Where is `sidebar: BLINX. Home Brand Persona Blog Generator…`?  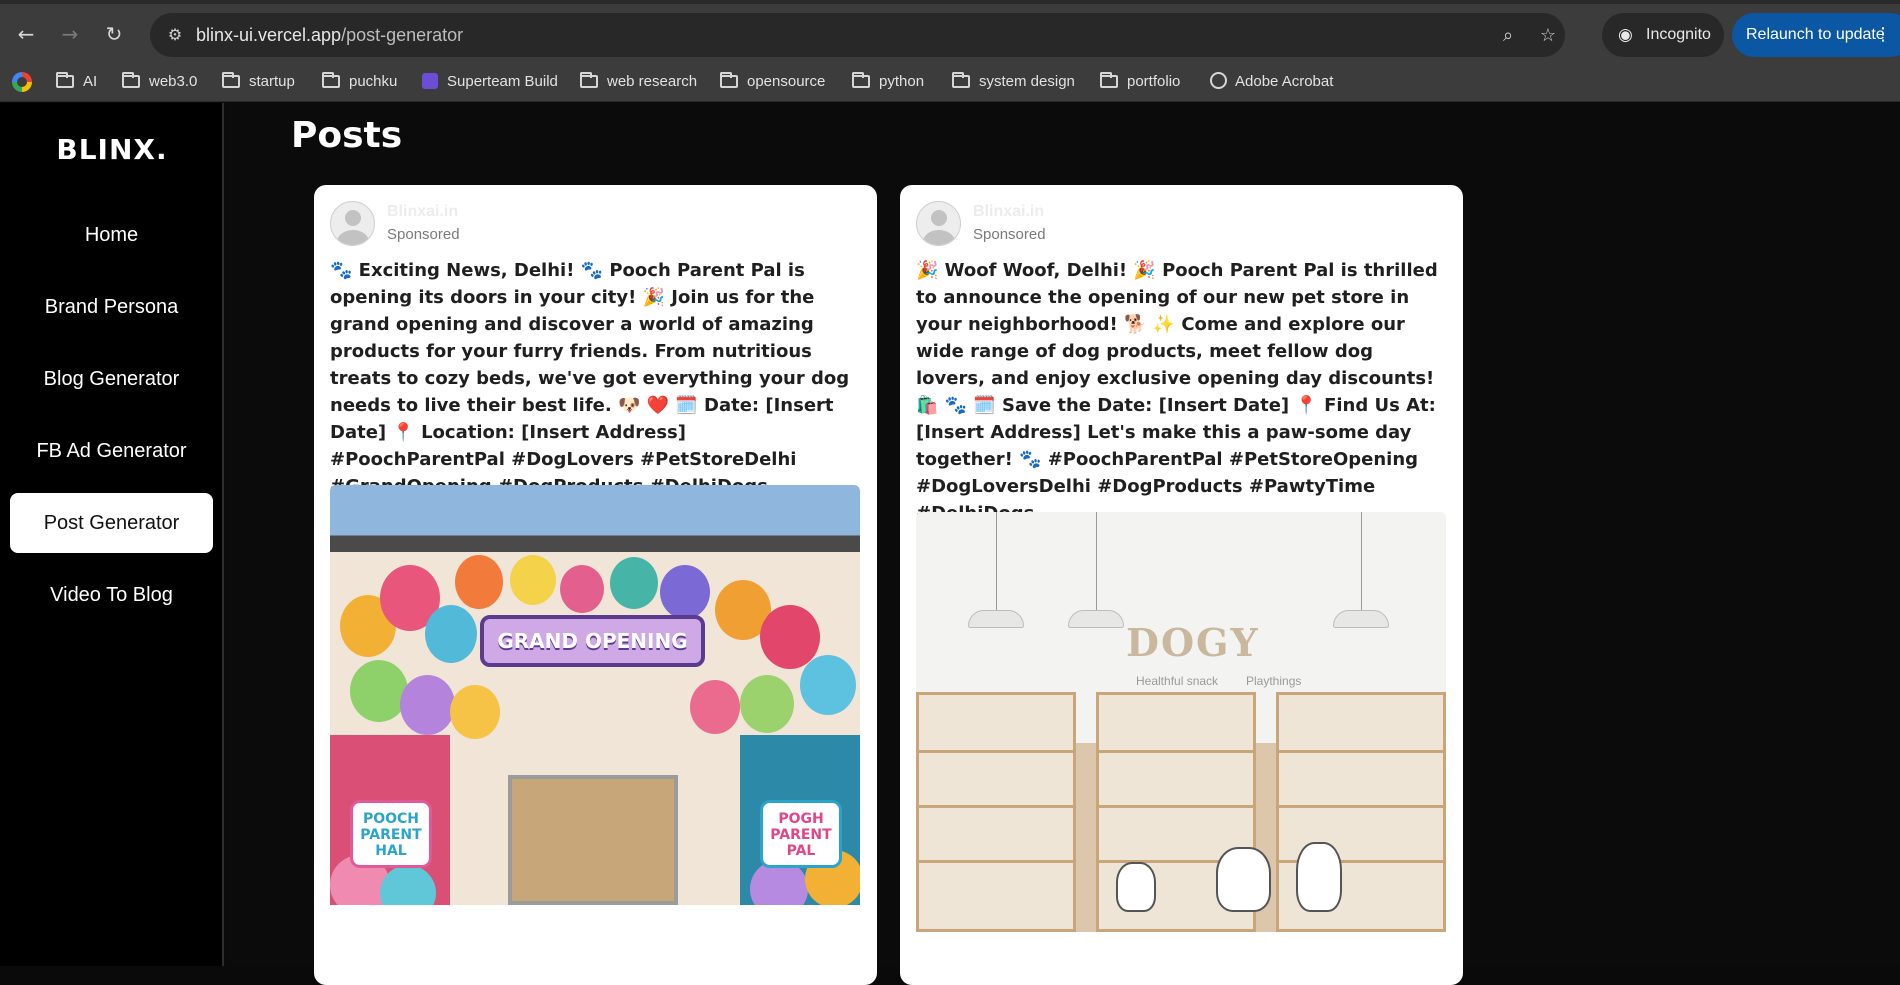 sidebar: BLINX. Home Brand Persona Blog Generator… is located at coordinates (112, 534).